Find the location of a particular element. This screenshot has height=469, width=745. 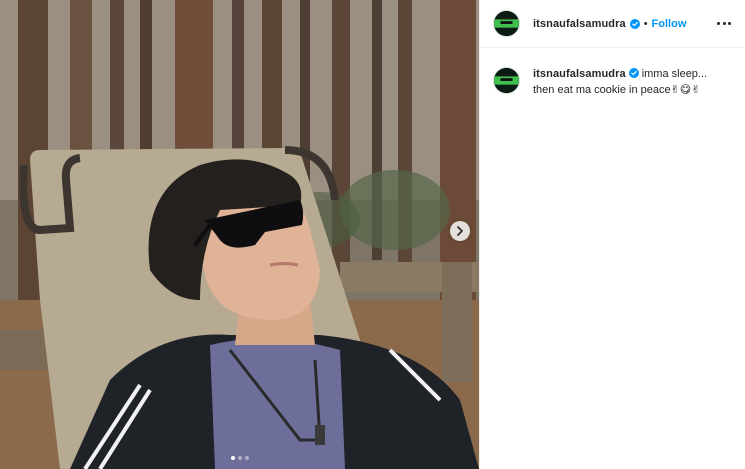

carousel-next-button is located at coordinates (460, 231).